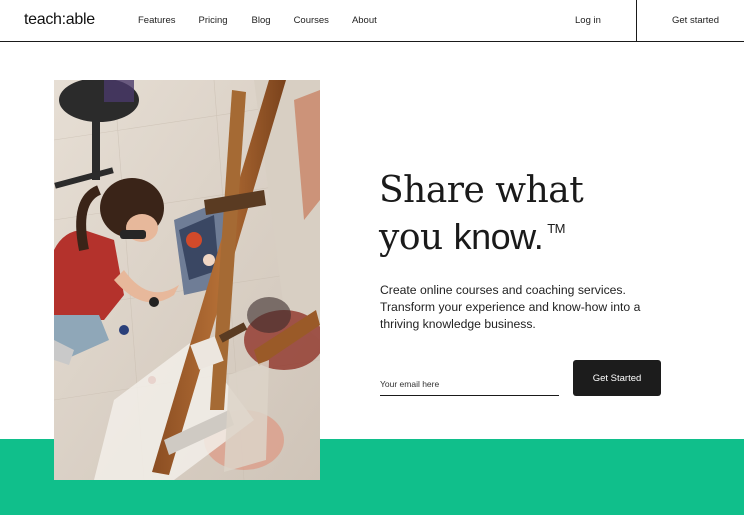 The image size is (744, 515). I want to click on hero-headline: Share what you know. TM, so click(481, 218).